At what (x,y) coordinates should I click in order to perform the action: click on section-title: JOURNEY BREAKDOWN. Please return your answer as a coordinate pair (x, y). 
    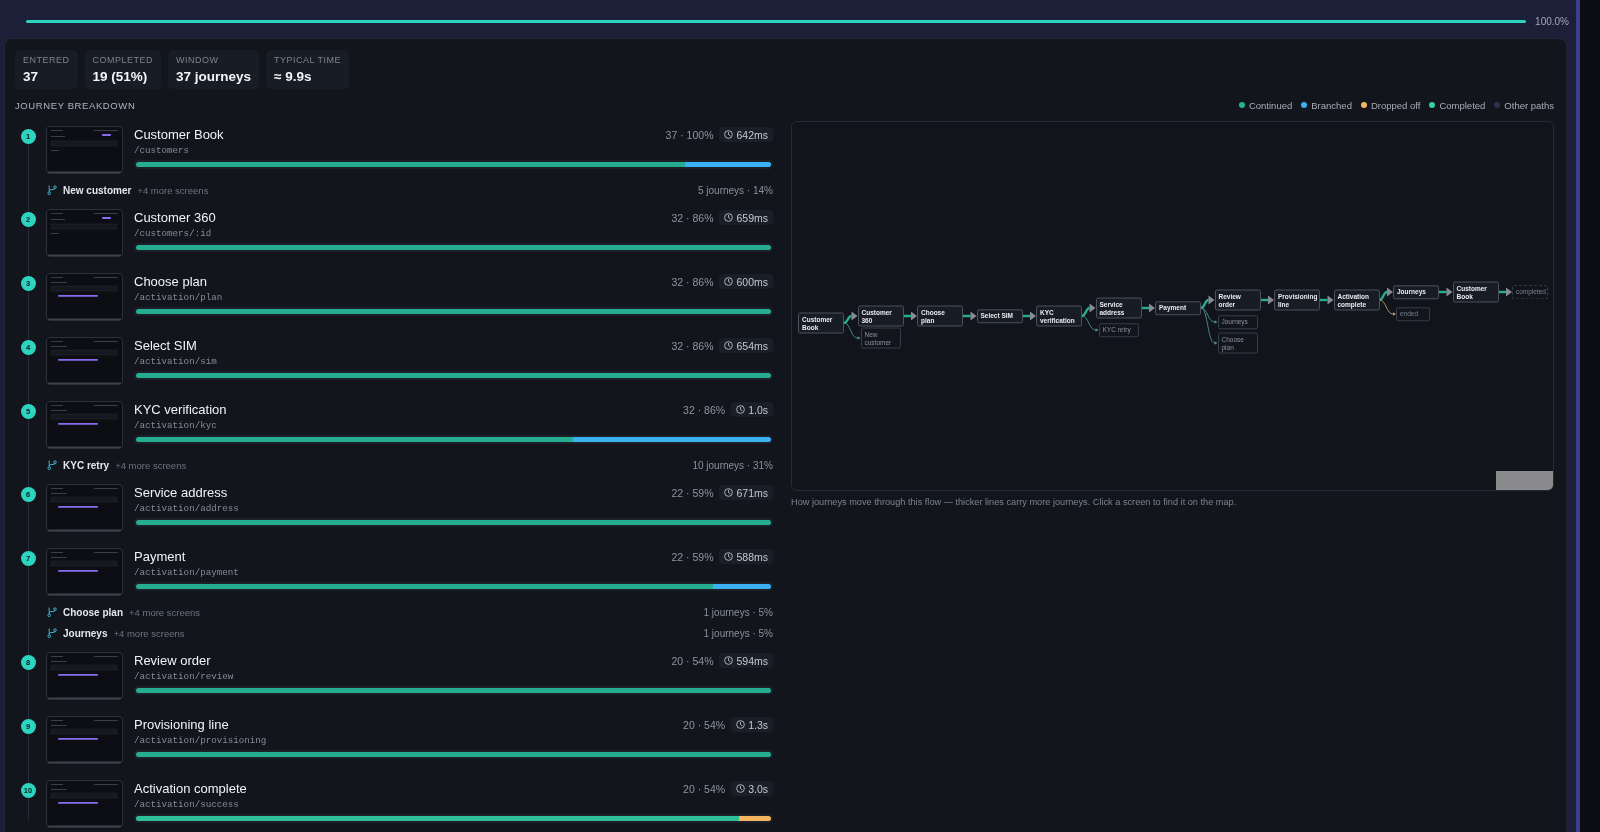
    Looking at the image, I should click on (75, 105).